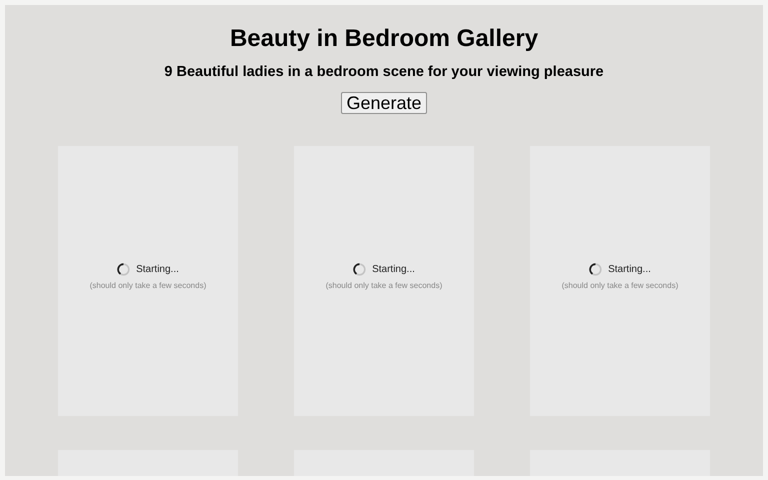 This screenshot has height=480, width=768. I want to click on page-title: Beauty in Bedroom Gallery, so click(384, 39).